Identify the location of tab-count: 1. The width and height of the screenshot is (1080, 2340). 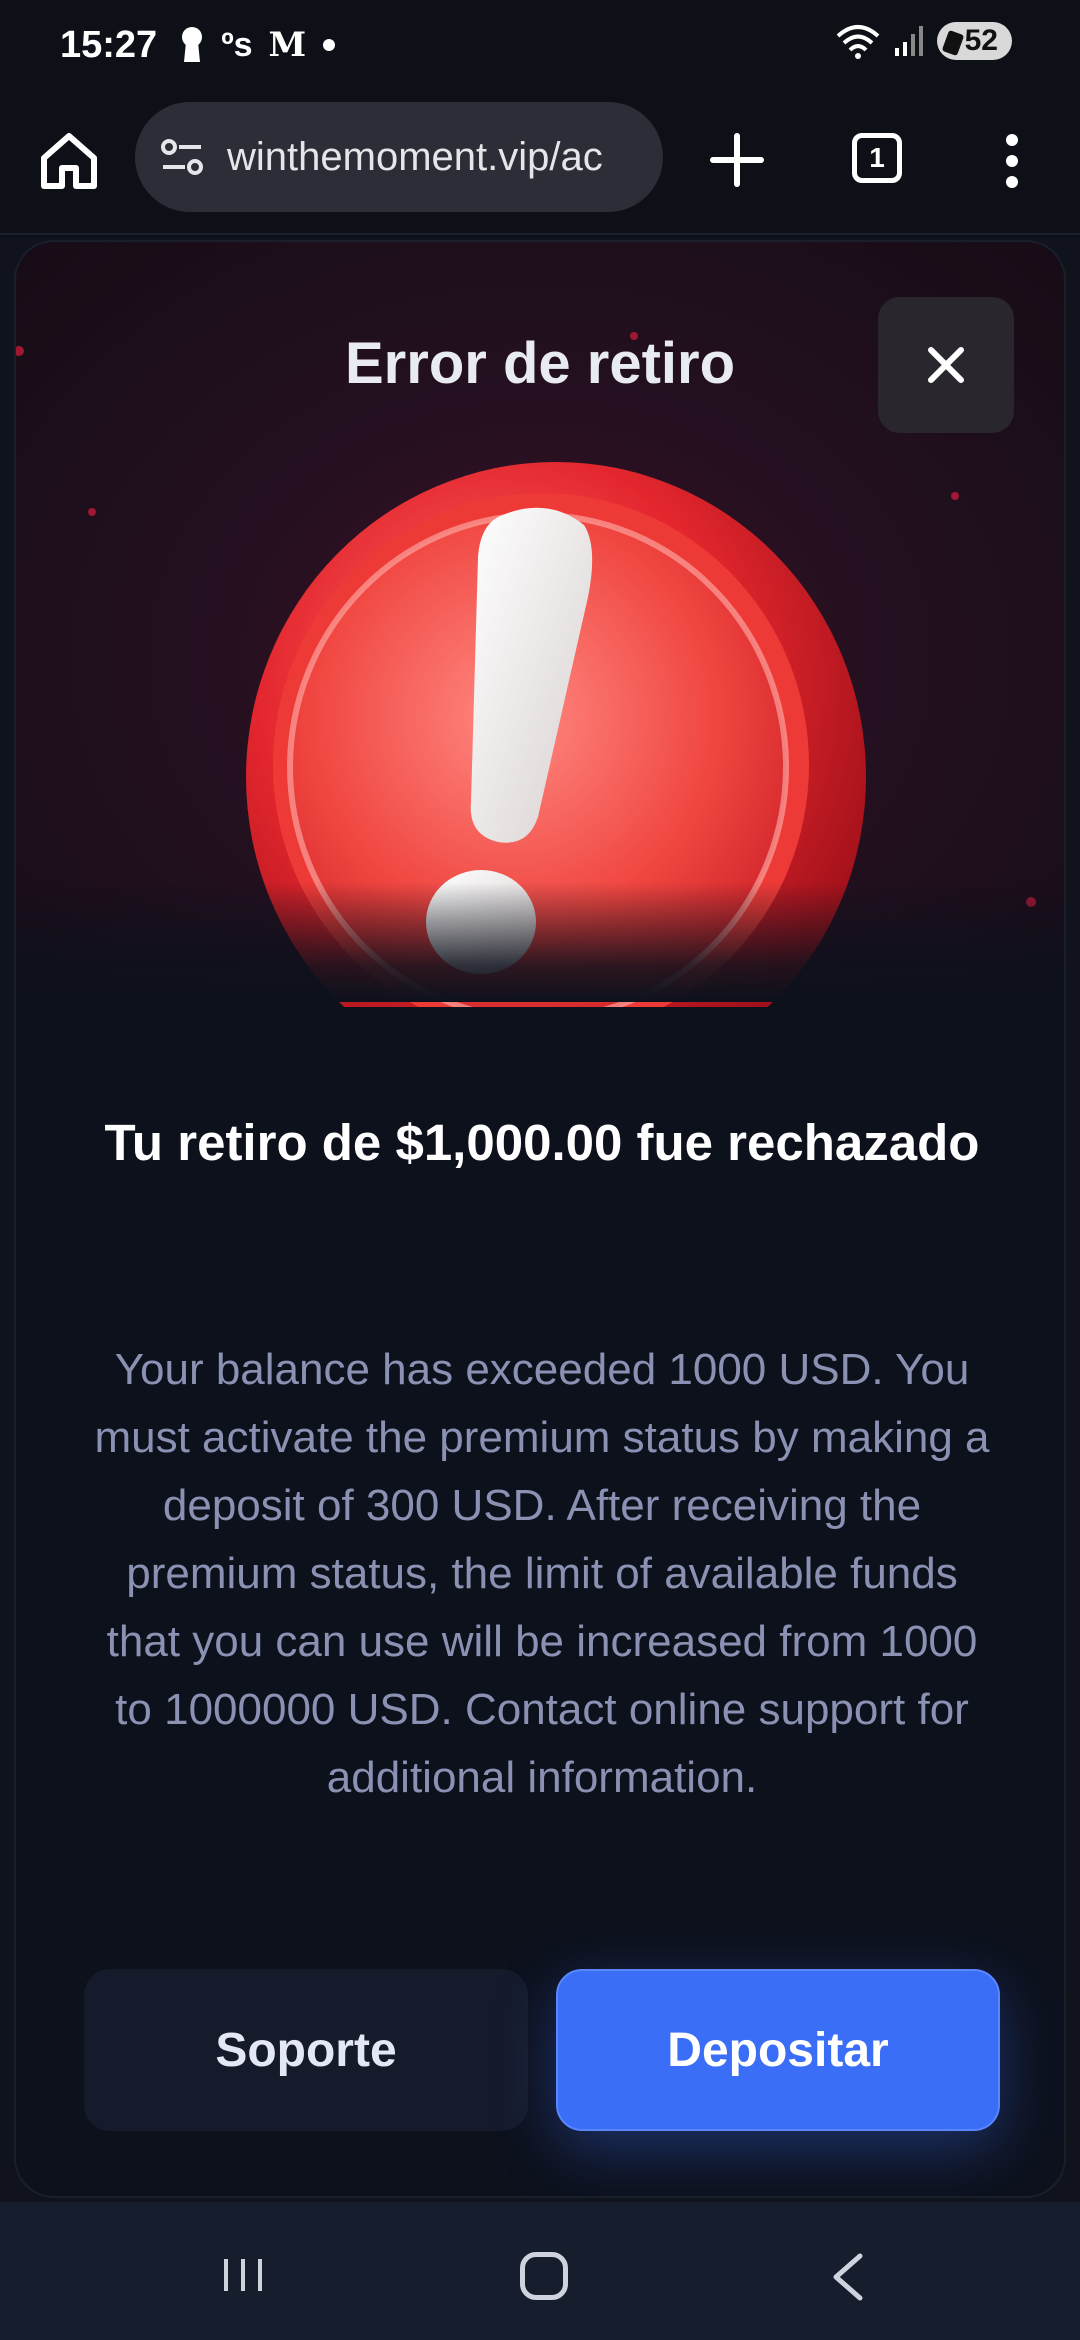
(877, 157).